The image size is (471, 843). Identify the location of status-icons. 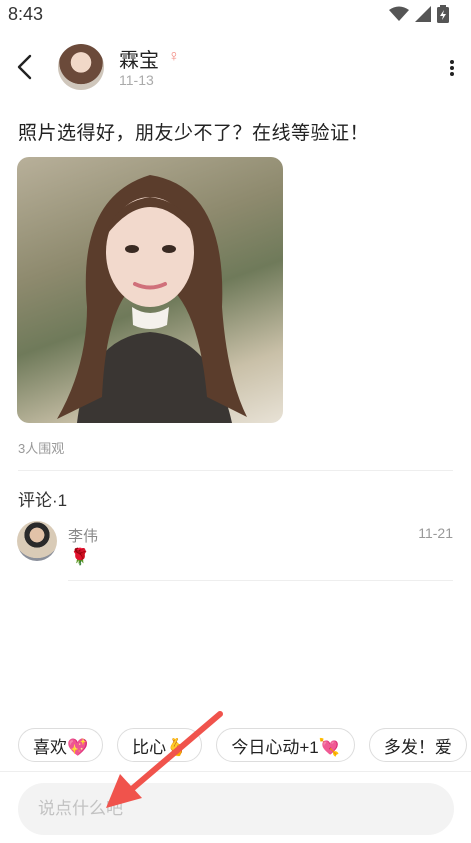
(419, 14).